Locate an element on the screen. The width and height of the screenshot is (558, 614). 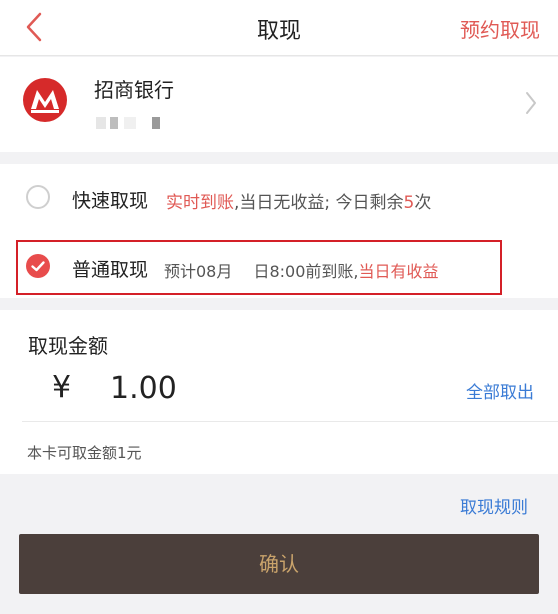
nav-bar: 取现 预约取现 is located at coordinates (279, 28).